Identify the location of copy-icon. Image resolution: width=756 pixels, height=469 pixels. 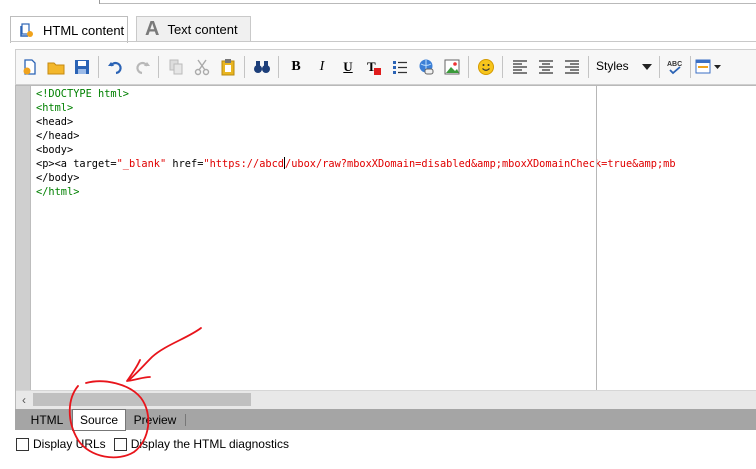
(176, 67).